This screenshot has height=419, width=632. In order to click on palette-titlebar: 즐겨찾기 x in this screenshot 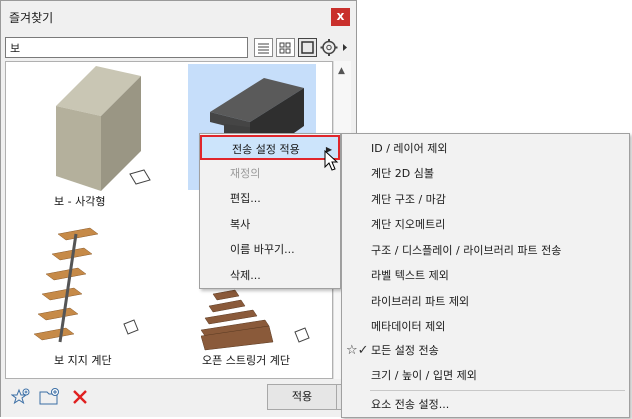, I will do `click(178, 17)`.